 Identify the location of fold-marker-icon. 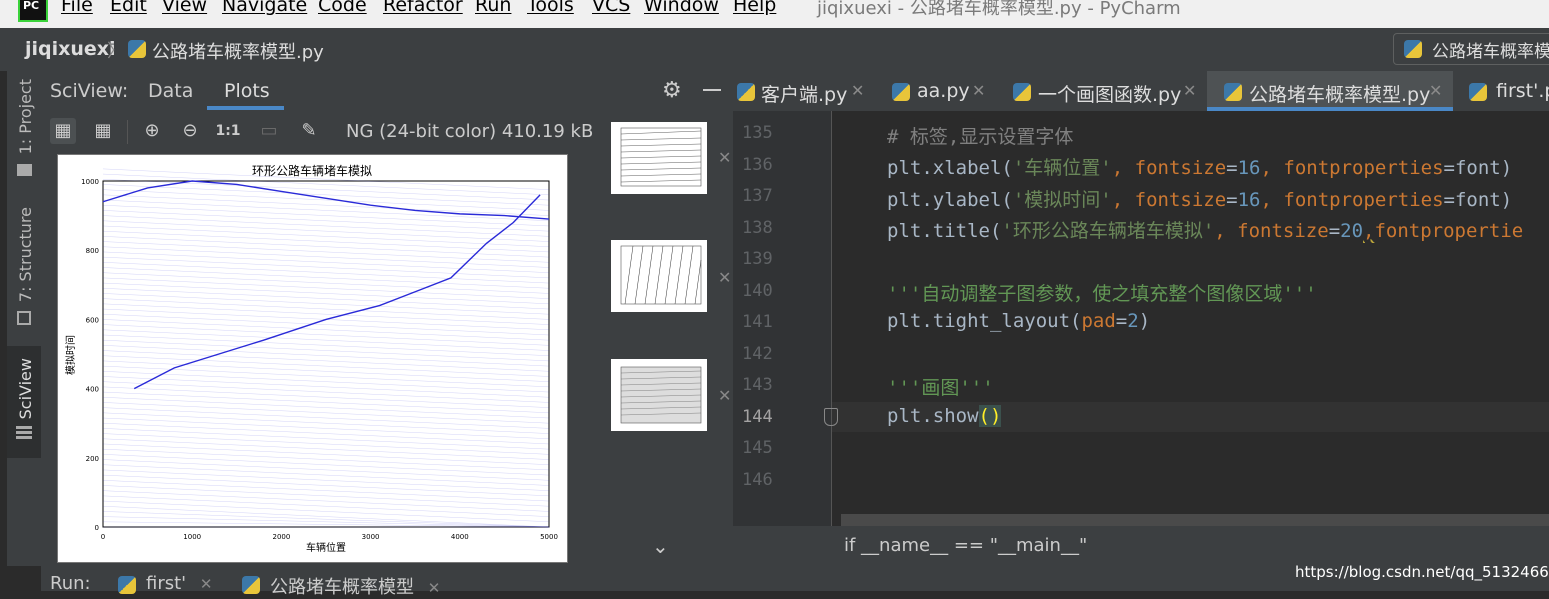
(831, 417).